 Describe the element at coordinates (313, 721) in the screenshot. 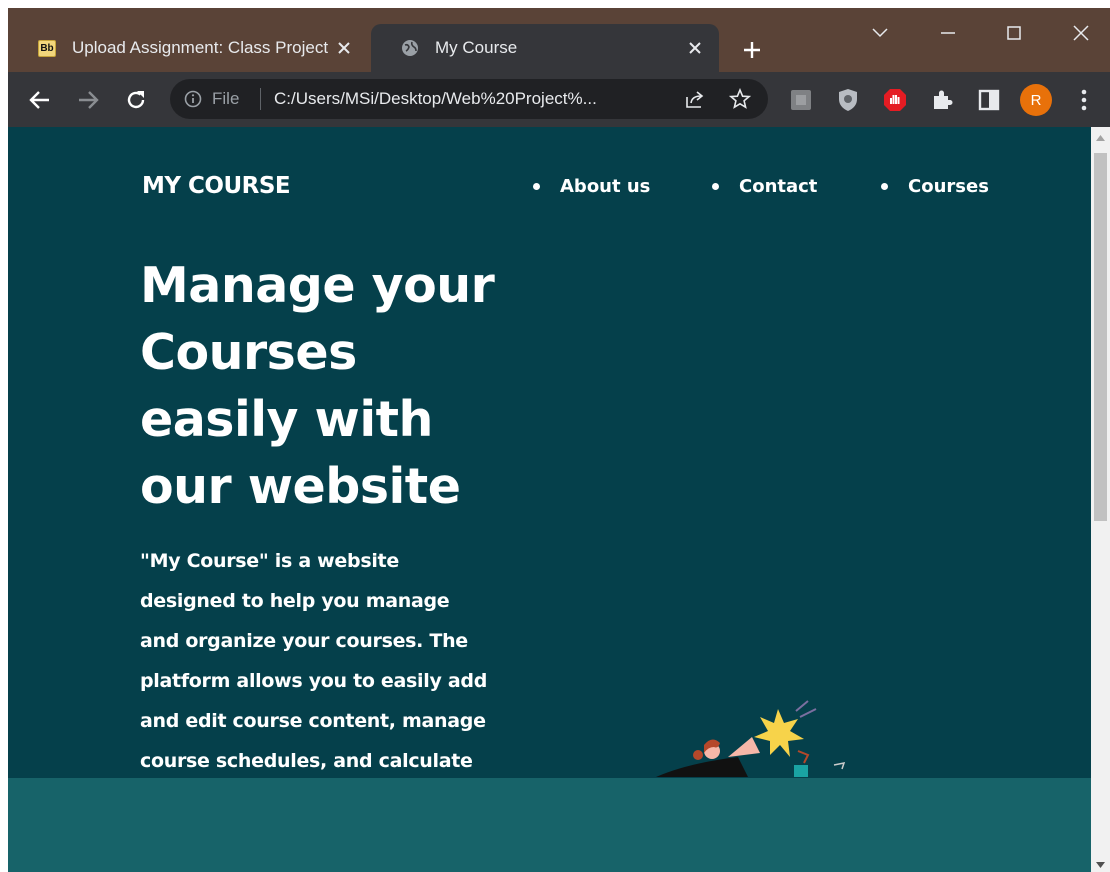

I see `hero-description-line: and edit course content, manage` at that location.